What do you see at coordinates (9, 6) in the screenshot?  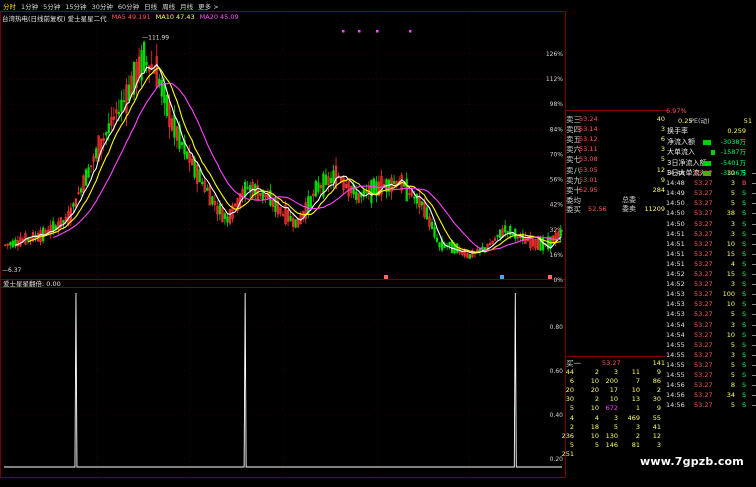 I see `period-tab: 分时` at bounding box center [9, 6].